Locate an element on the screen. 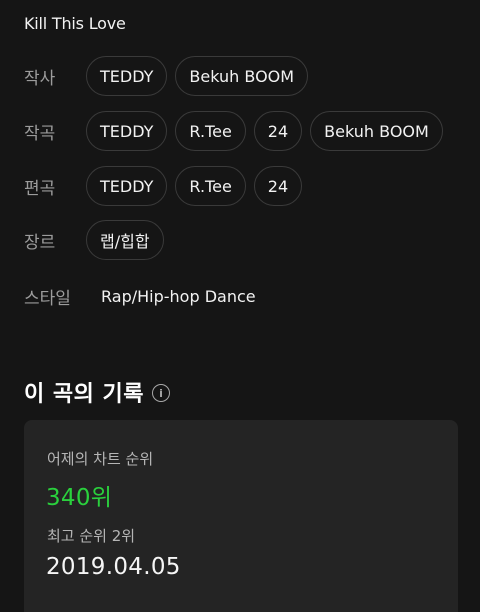 This screenshot has height=612, width=480. yesterday-rank-value: 340위 is located at coordinates (79, 498).